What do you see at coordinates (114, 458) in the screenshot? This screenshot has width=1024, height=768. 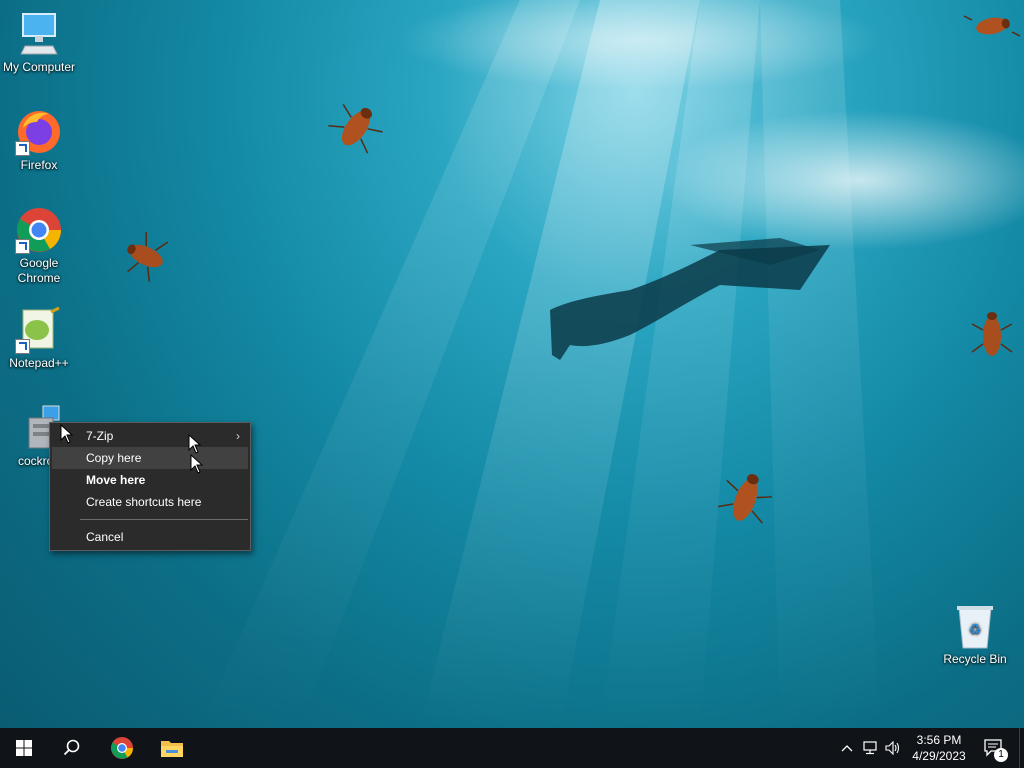 I see `menu-item-label: Copy here` at bounding box center [114, 458].